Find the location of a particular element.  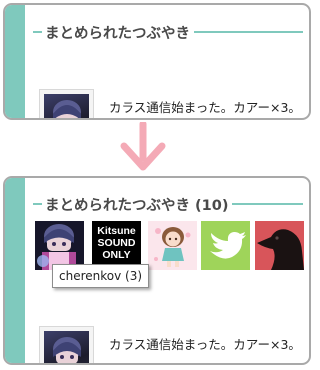

avatar-kitsune: Kitsune SOUND ONLY is located at coordinates (116, 245).